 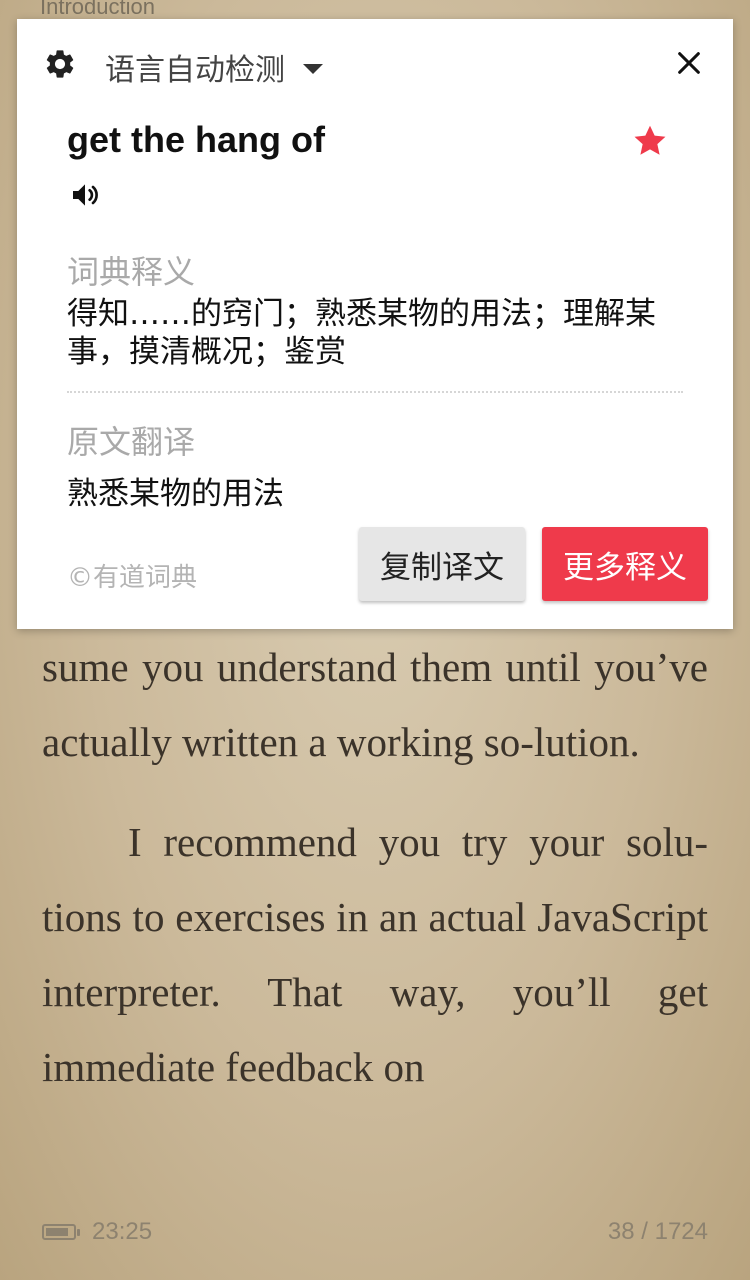 I want to click on more-definitions-button: 更多释义, so click(x=625, y=564).